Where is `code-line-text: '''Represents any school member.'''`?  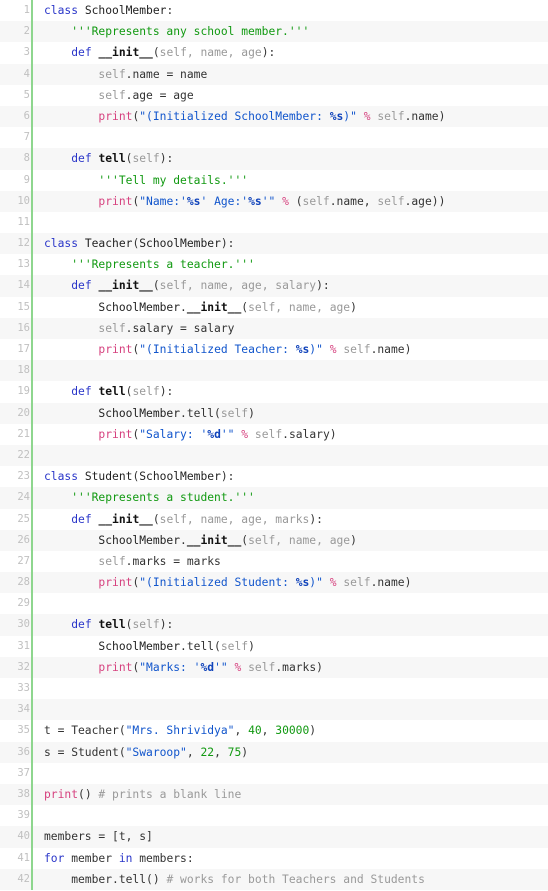
code-line-text: '''Represents any school member.''' is located at coordinates (295, 31).